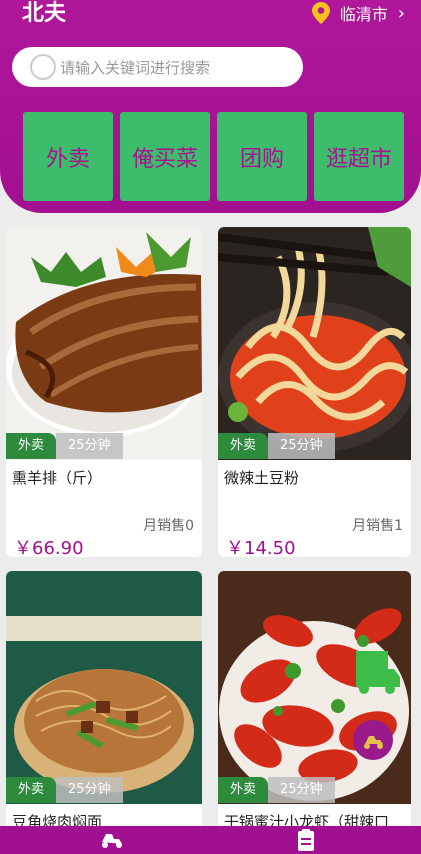  I want to click on scooter-icon, so click(373, 742).